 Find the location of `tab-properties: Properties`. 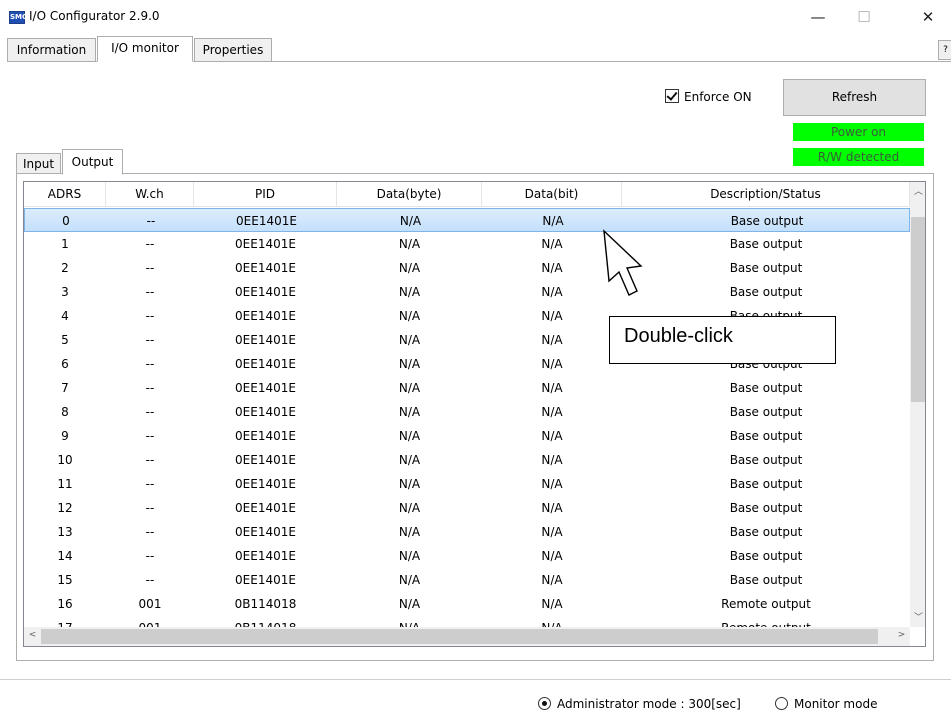

tab-properties: Properties is located at coordinates (233, 50).